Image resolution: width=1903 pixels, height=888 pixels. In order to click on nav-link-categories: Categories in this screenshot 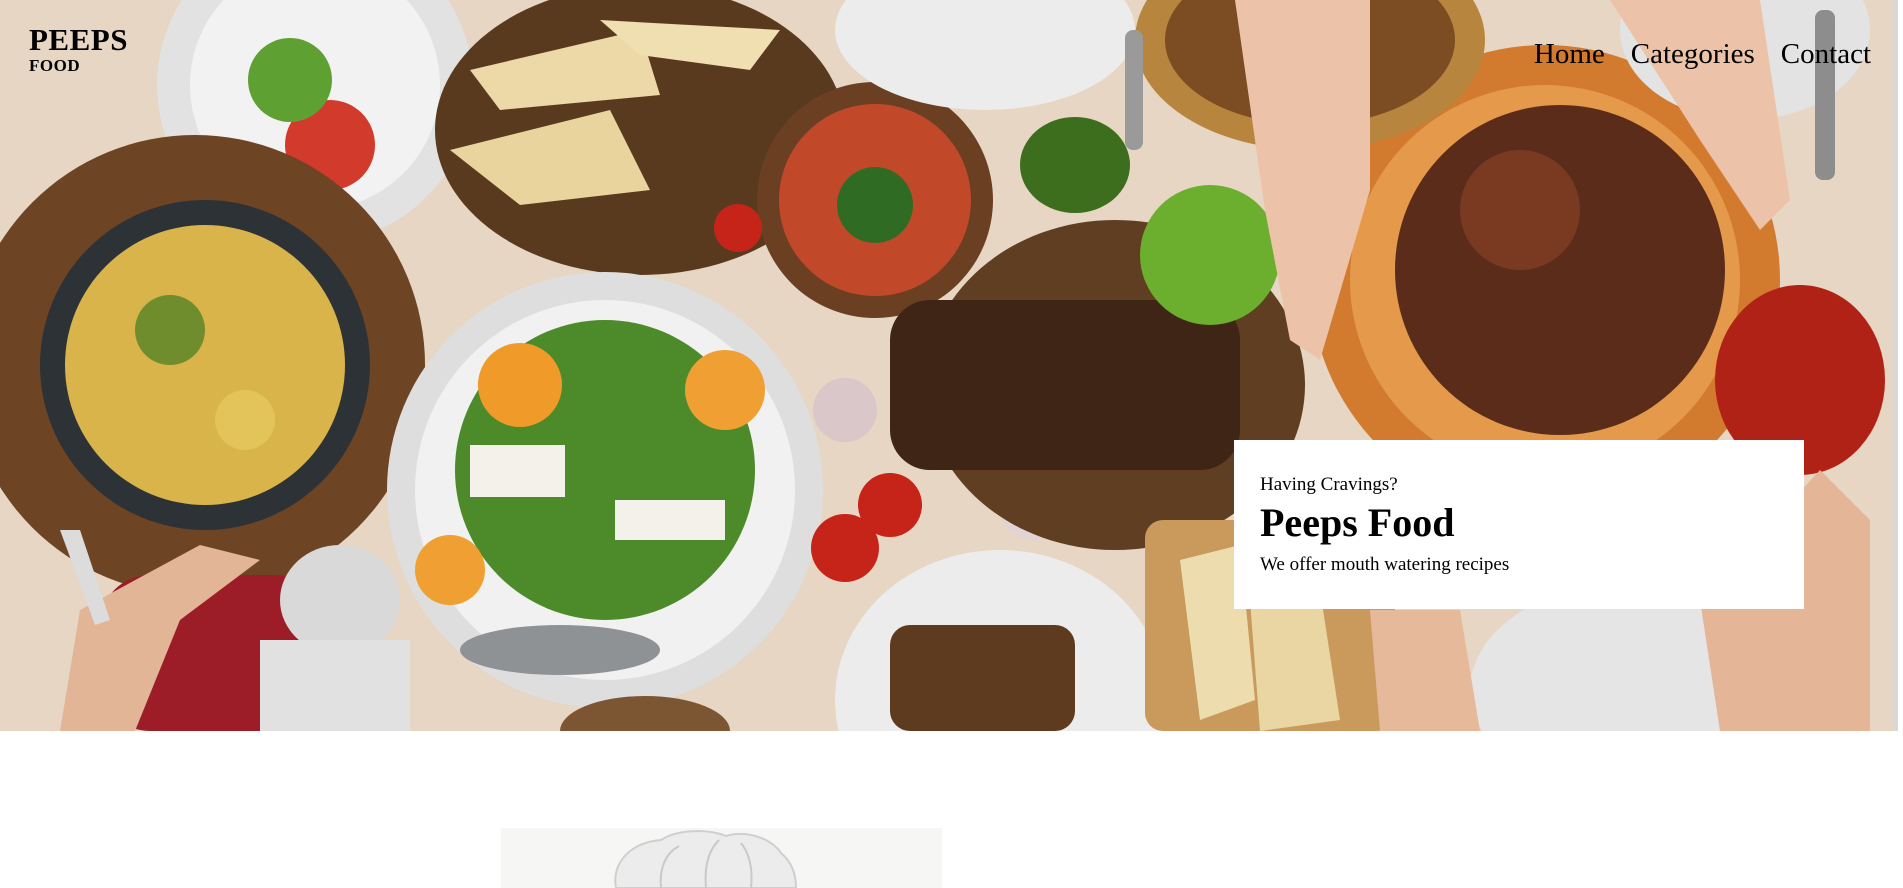, I will do `click(1693, 54)`.